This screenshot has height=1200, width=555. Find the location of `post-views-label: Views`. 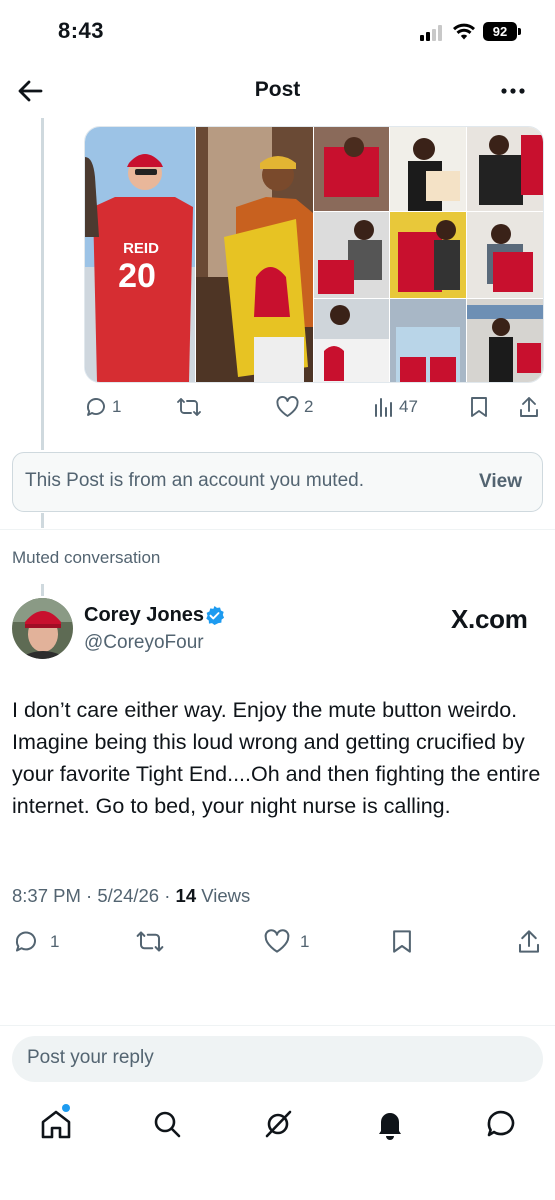

post-views-label: Views is located at coordinates (226, 895).